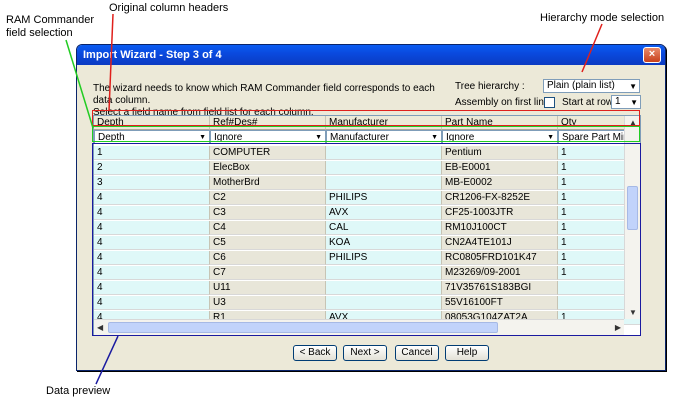 The height and width of the screenshot is (400, 676). What do you see at coordinates (152, 55) in the screenshot?
I see `window-title: Import Wizard - Step 3 of 4` at bounding box center [152, 55].